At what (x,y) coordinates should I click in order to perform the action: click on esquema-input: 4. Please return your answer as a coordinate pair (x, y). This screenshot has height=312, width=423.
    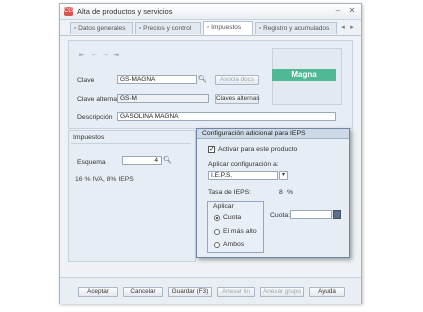
    Looking at the image, I should click on (142, 160).